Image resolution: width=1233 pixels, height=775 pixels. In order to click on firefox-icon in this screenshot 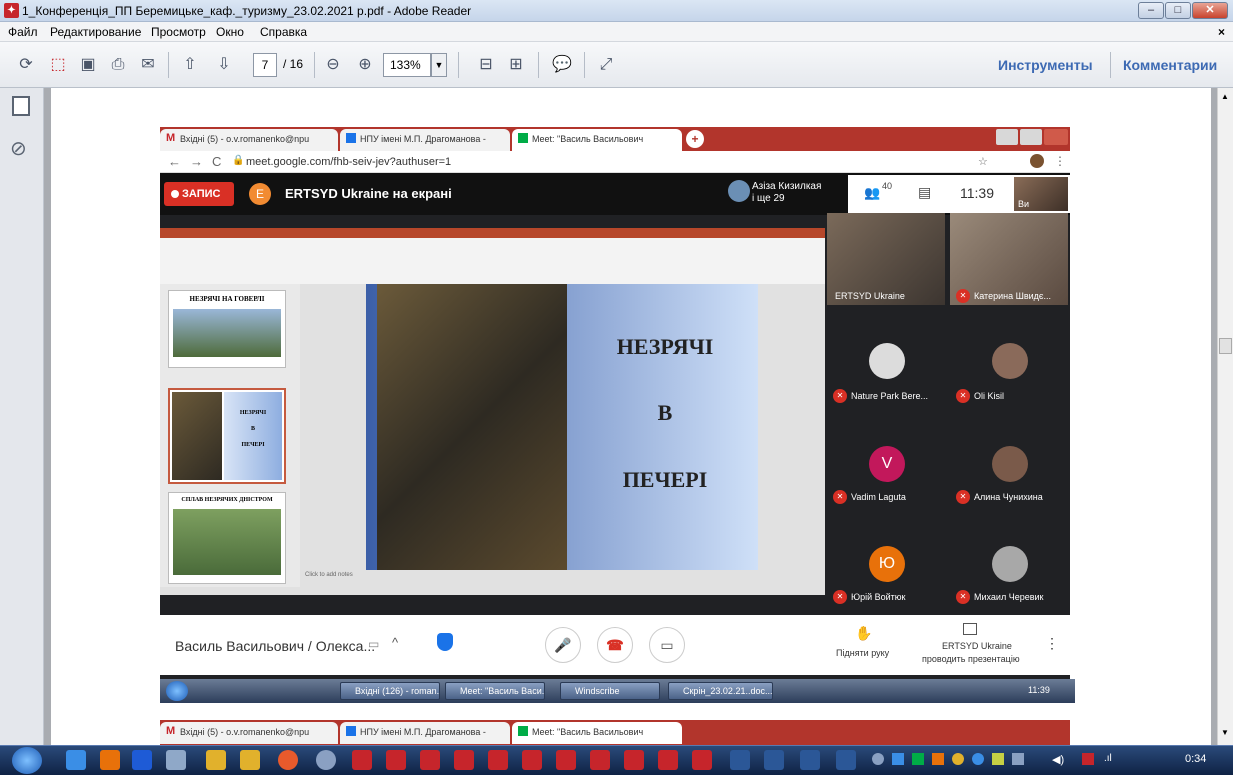, I will do `click(110, 760)`.